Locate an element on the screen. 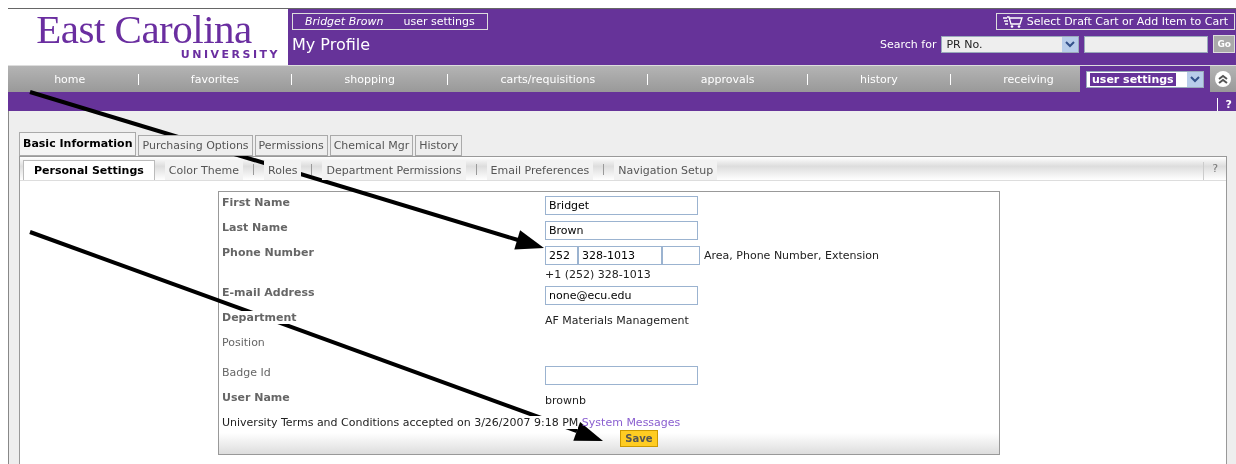  cart-button: Select Draft Cart or Add Item to Cart is located at coordinates (1115, 21).